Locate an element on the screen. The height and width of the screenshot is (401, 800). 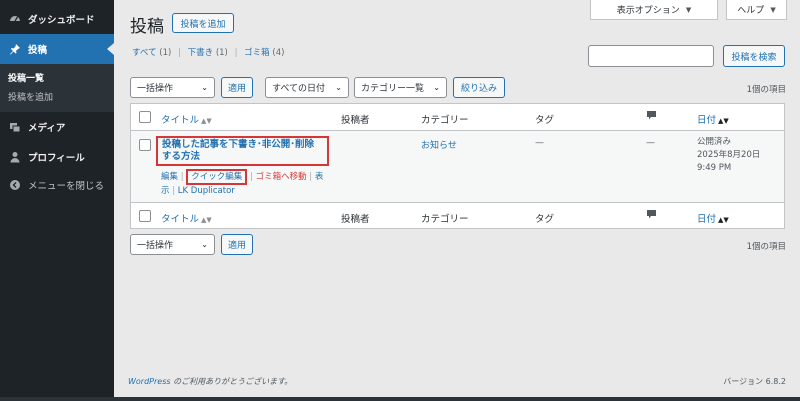
wordpress-link: WordPress is located at coordinates (149, 381).